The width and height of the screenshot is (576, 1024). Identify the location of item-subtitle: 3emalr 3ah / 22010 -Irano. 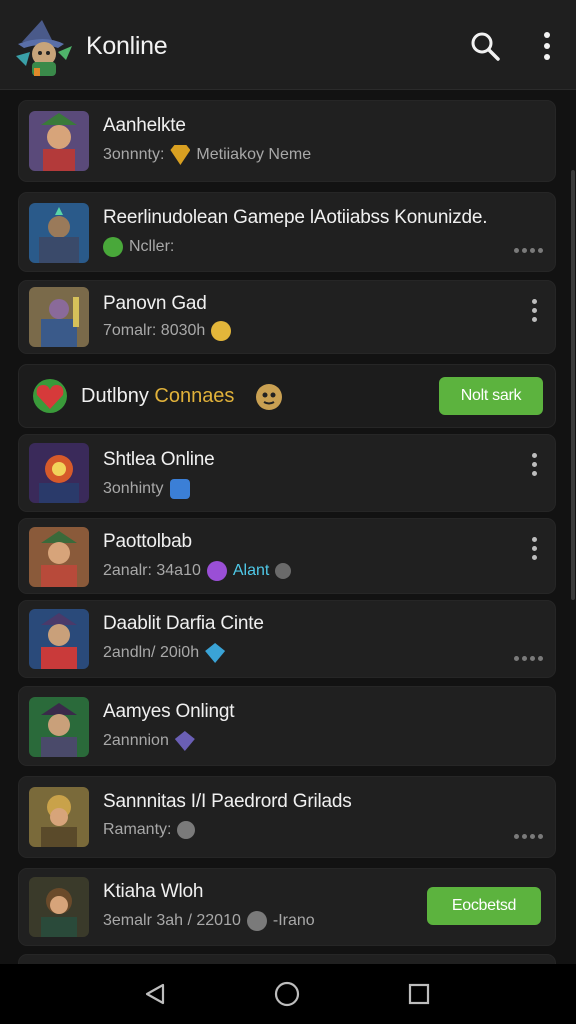
(209, 921).